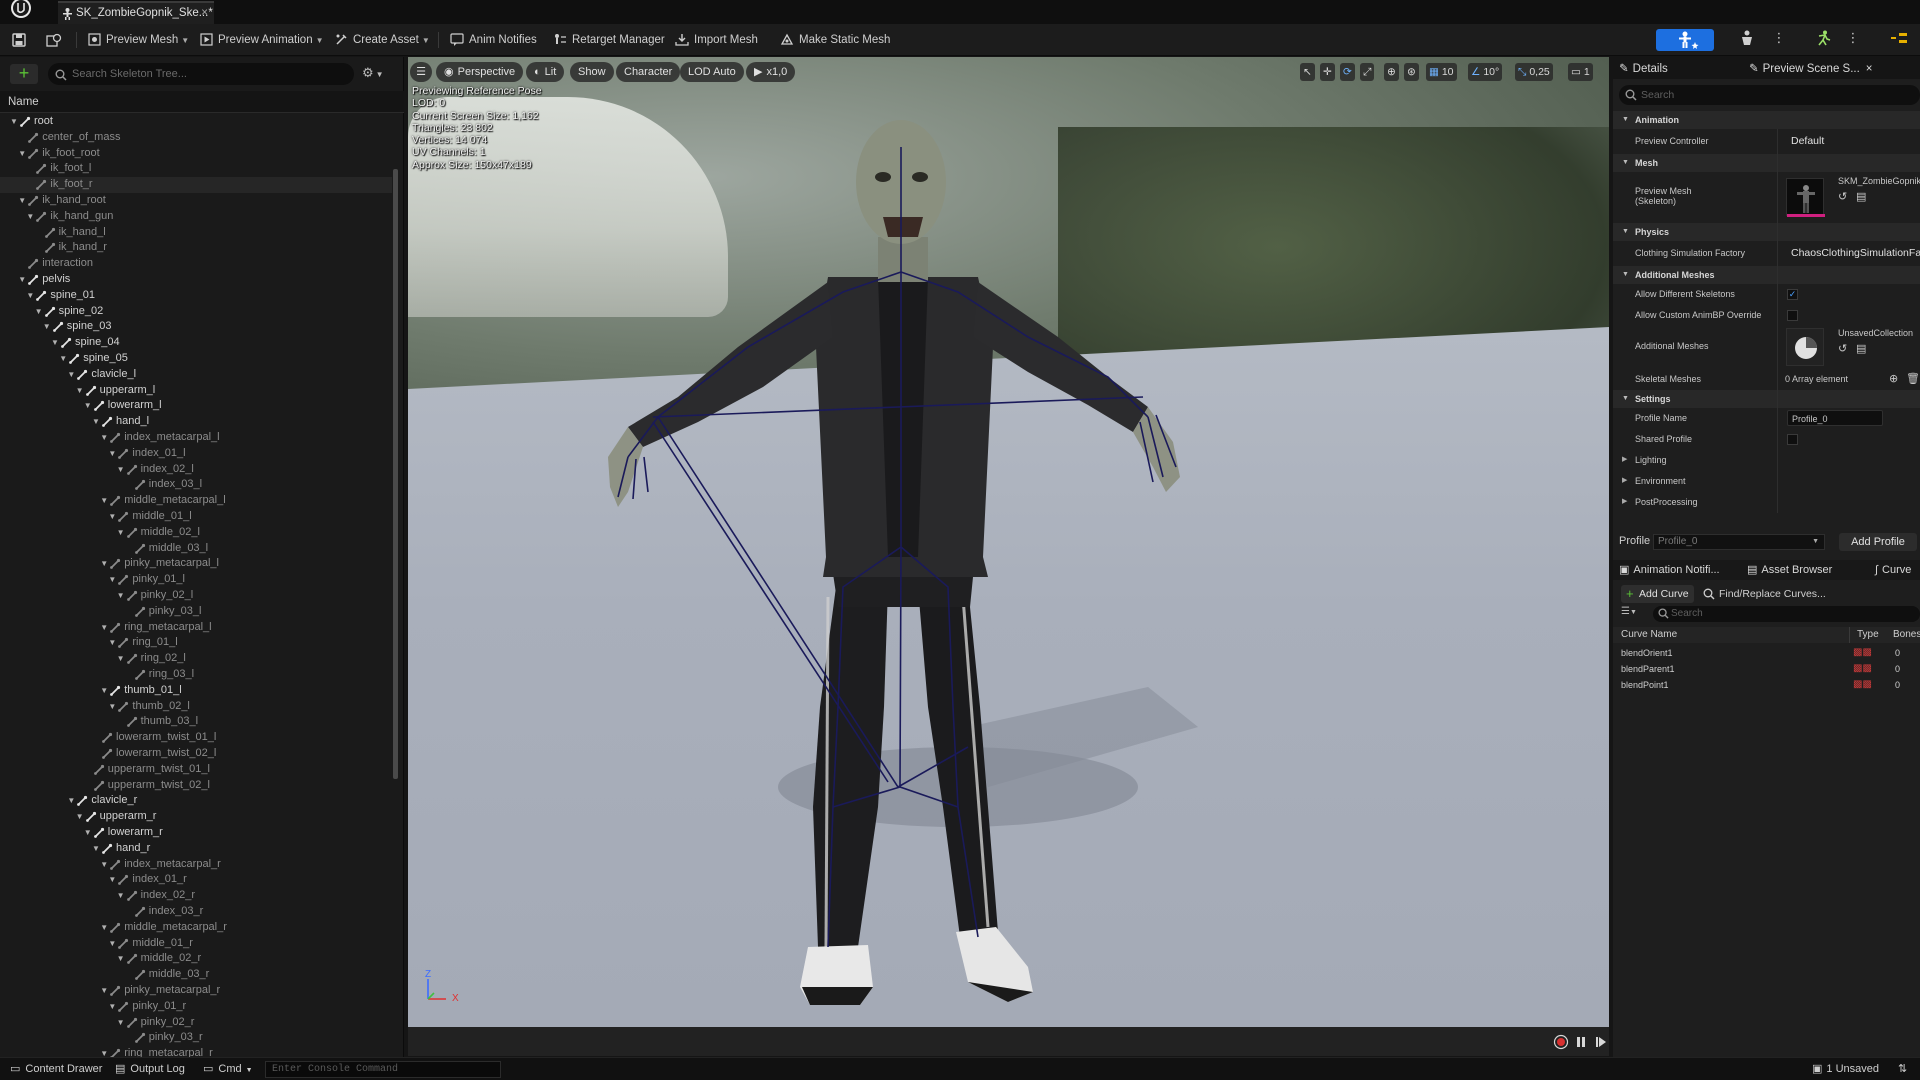 This screenshot has height=1080, width=1920. What do you see at coordinates (376, 74) in the screenshot?
I see `skeleton-settings-button: ⚙ ▼` at bounding box center [376, 74].